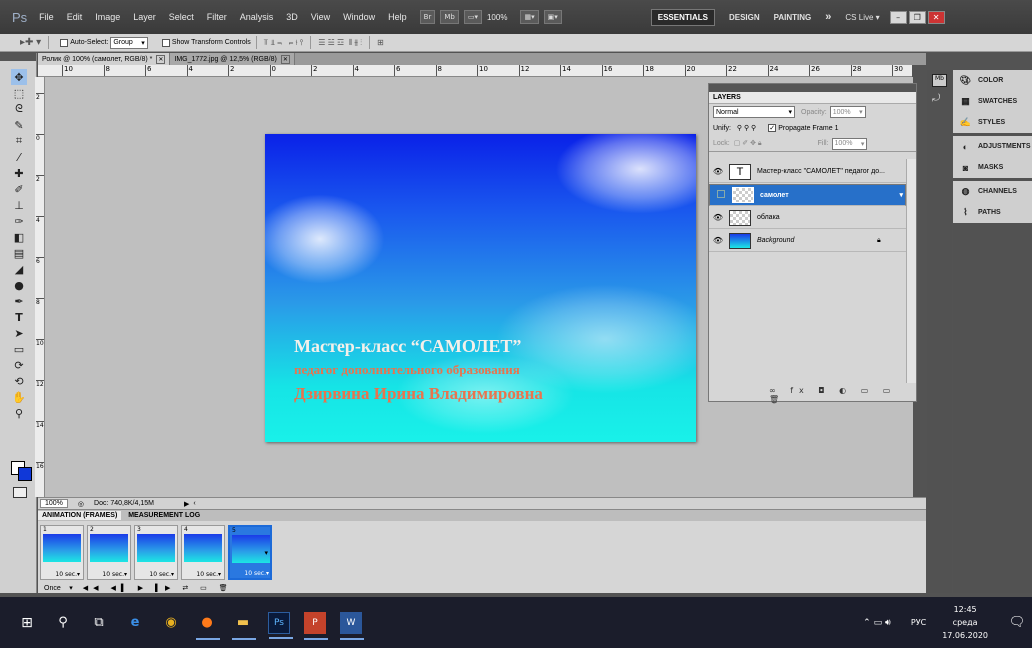 This screenshot has height=648, width=1032. What do you see at coordinates (19, 237) in the screenshot?
I see `eraser-tool-icon: ◧` at bounding box center [19, 237].